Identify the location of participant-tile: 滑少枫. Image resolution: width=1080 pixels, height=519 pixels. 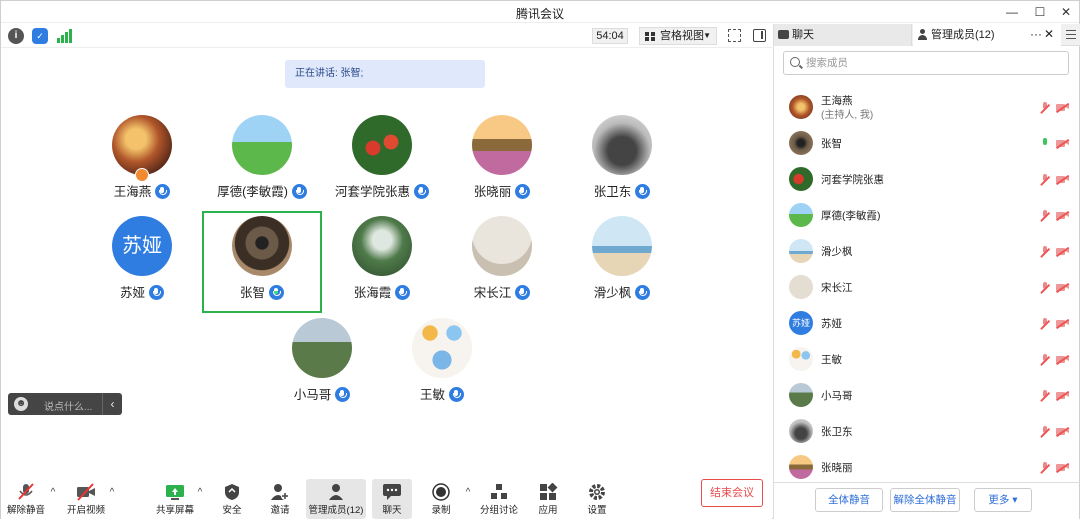
(622, 262).